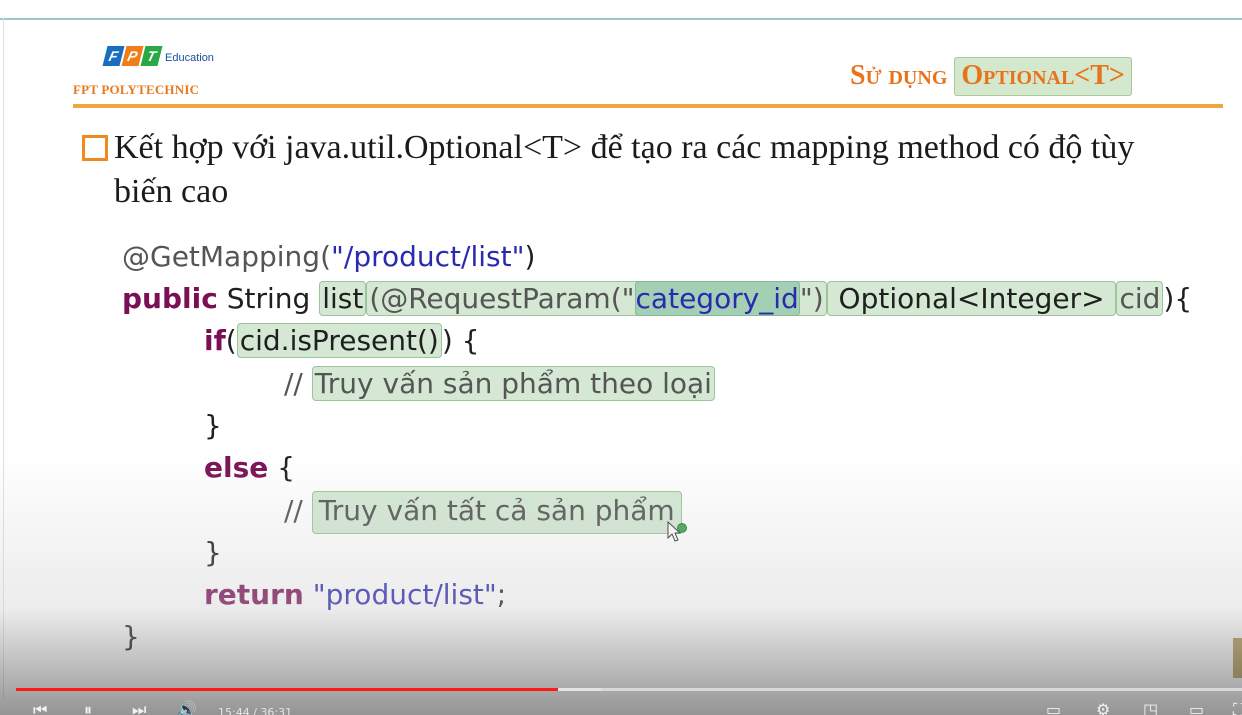 This screenshot has width=1242, height=715. I want to click on progress-played, so click(287, 689).